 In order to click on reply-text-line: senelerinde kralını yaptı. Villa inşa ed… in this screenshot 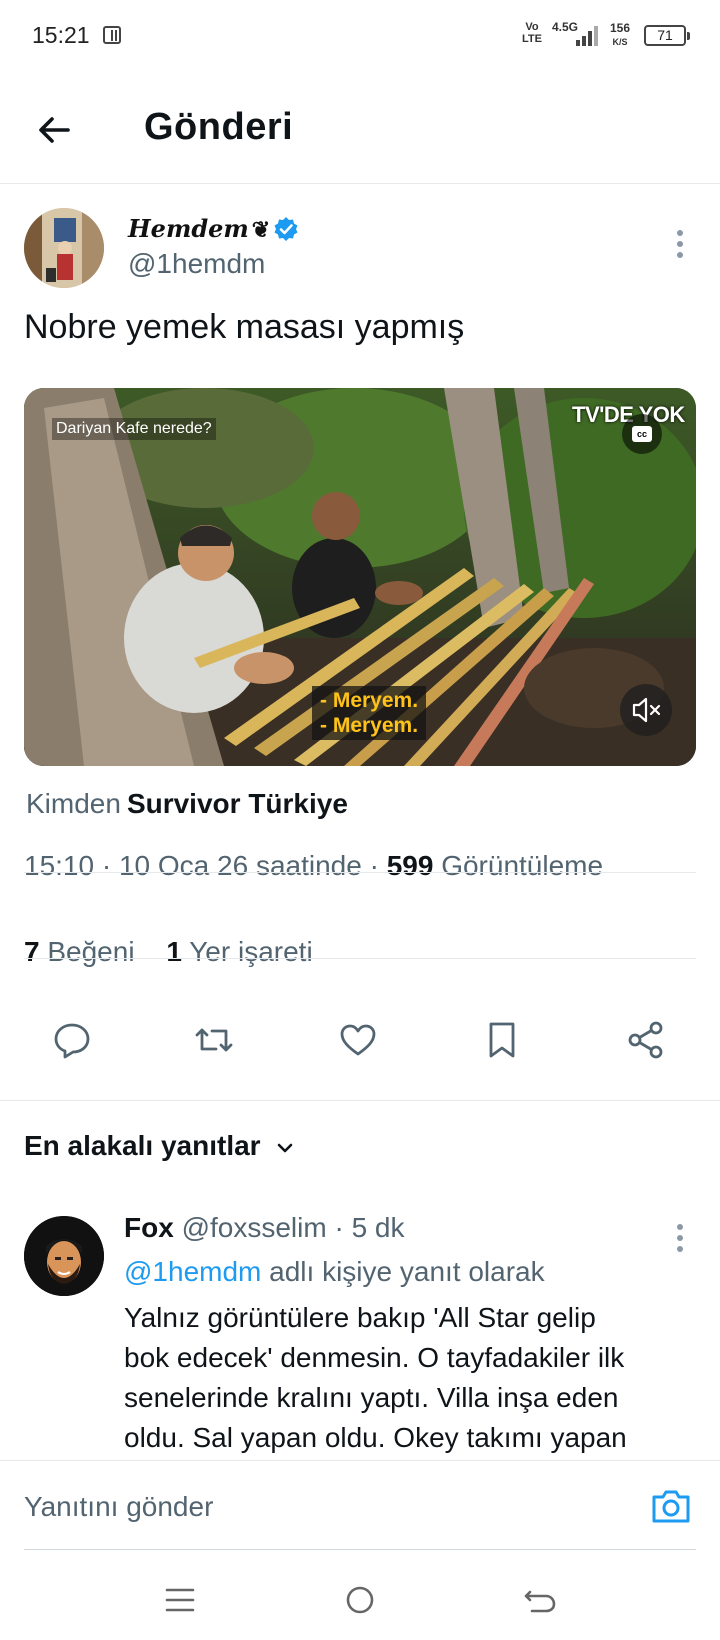, I will do `click(371, 1397)`.